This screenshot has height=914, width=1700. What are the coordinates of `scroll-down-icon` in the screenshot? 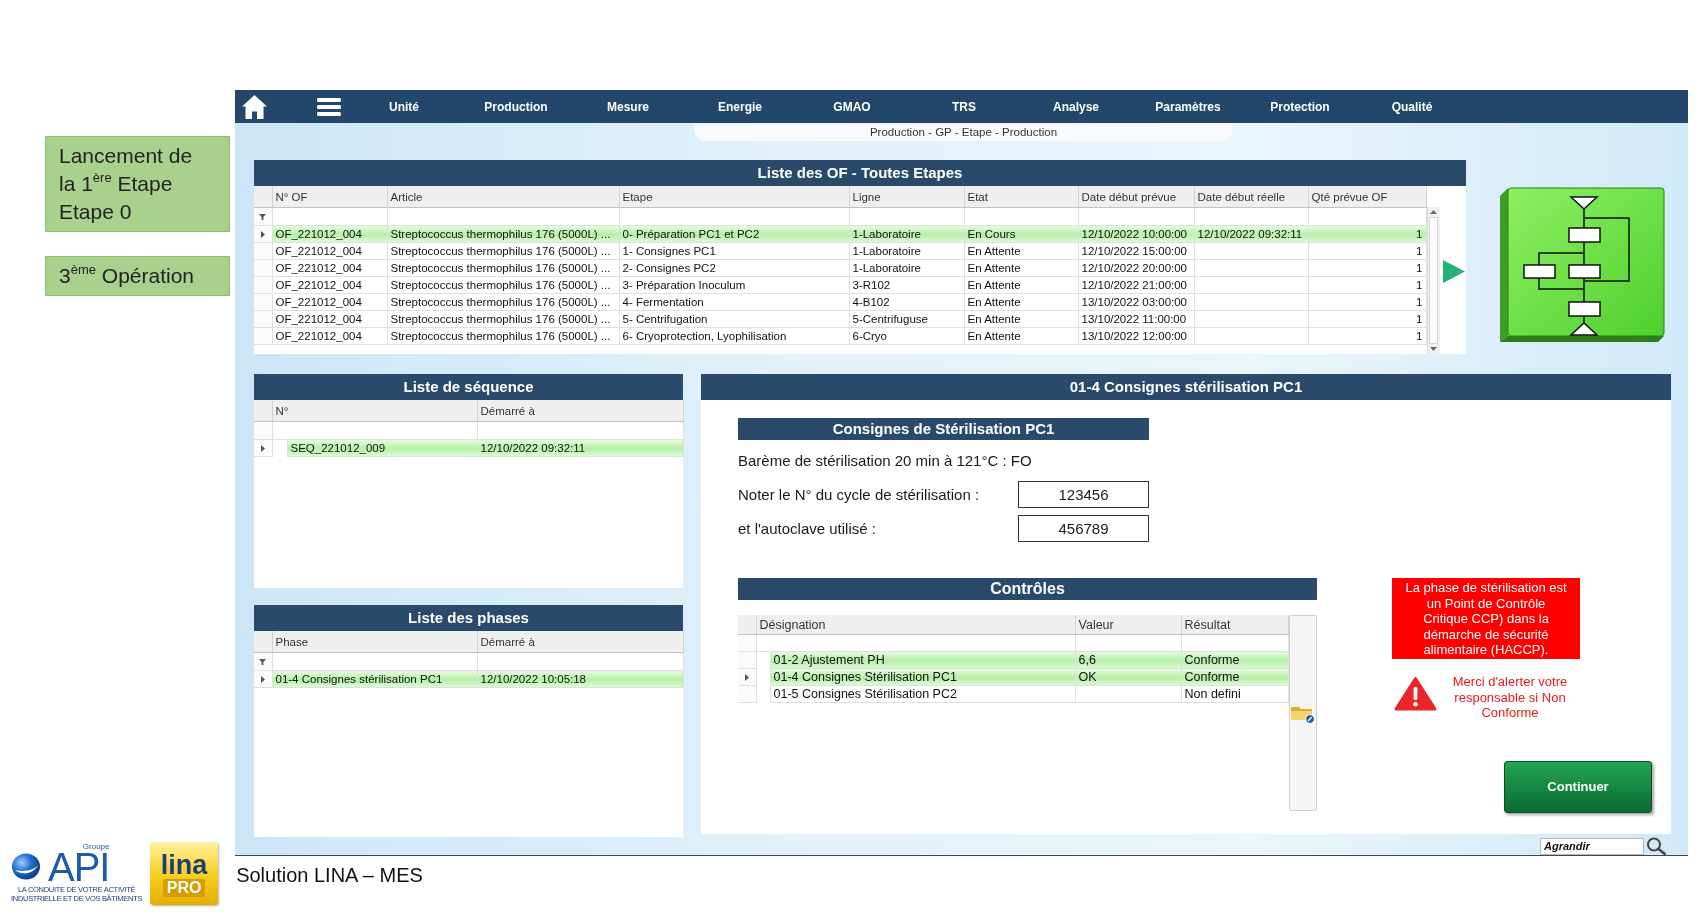 It's located at (1433, 349).